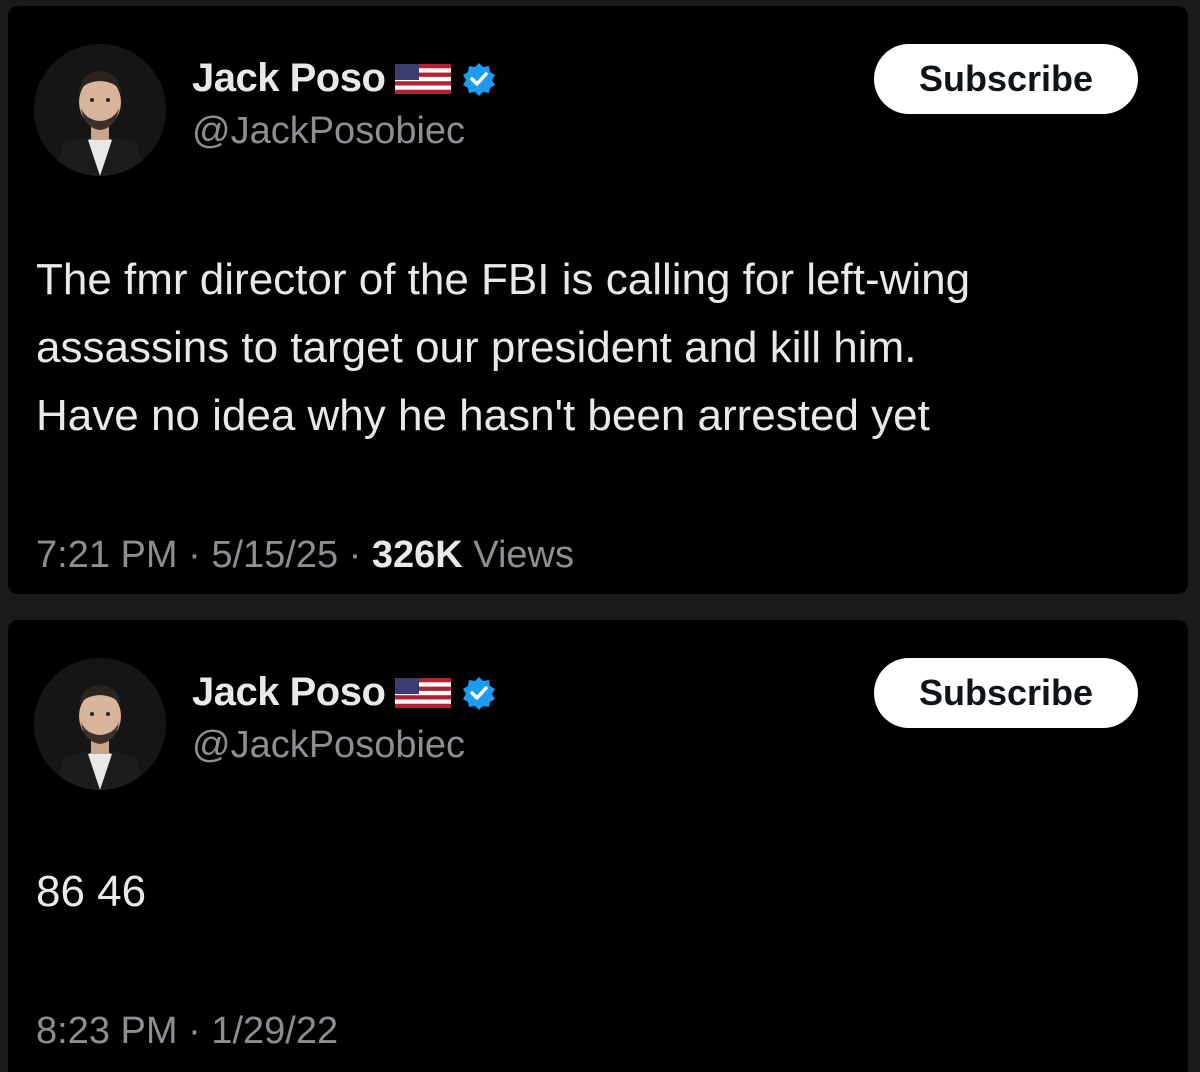  What do you see at coordinates (523, 555) in the screenshot?
I see `views-label: Views` at bounding box center [523, 555].